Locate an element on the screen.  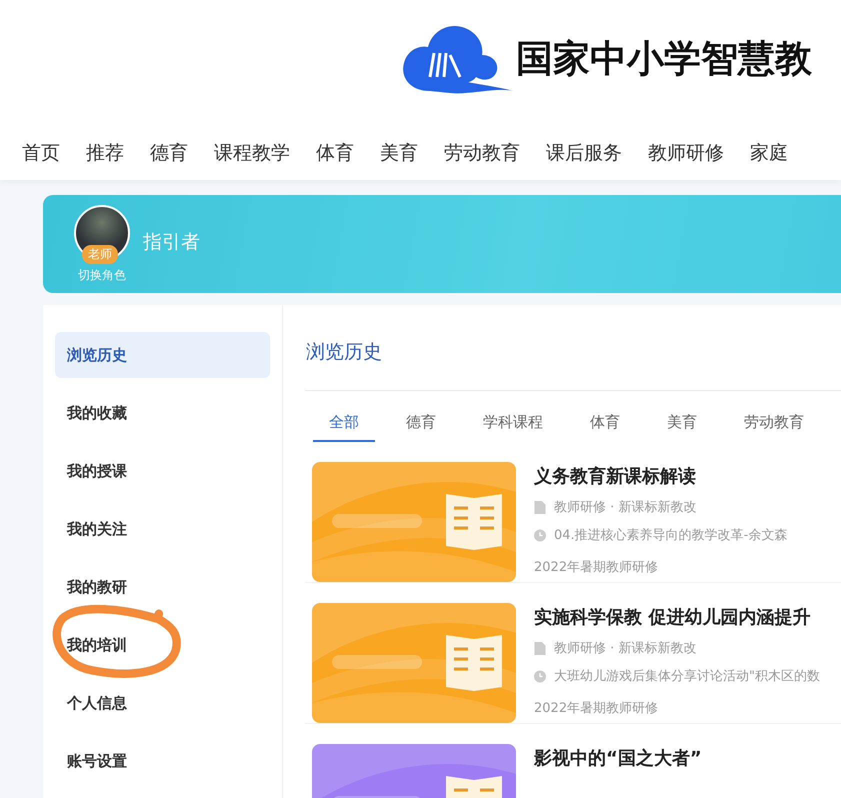
sidebar-item: 我的关注 is located at coordinates (162, 529).